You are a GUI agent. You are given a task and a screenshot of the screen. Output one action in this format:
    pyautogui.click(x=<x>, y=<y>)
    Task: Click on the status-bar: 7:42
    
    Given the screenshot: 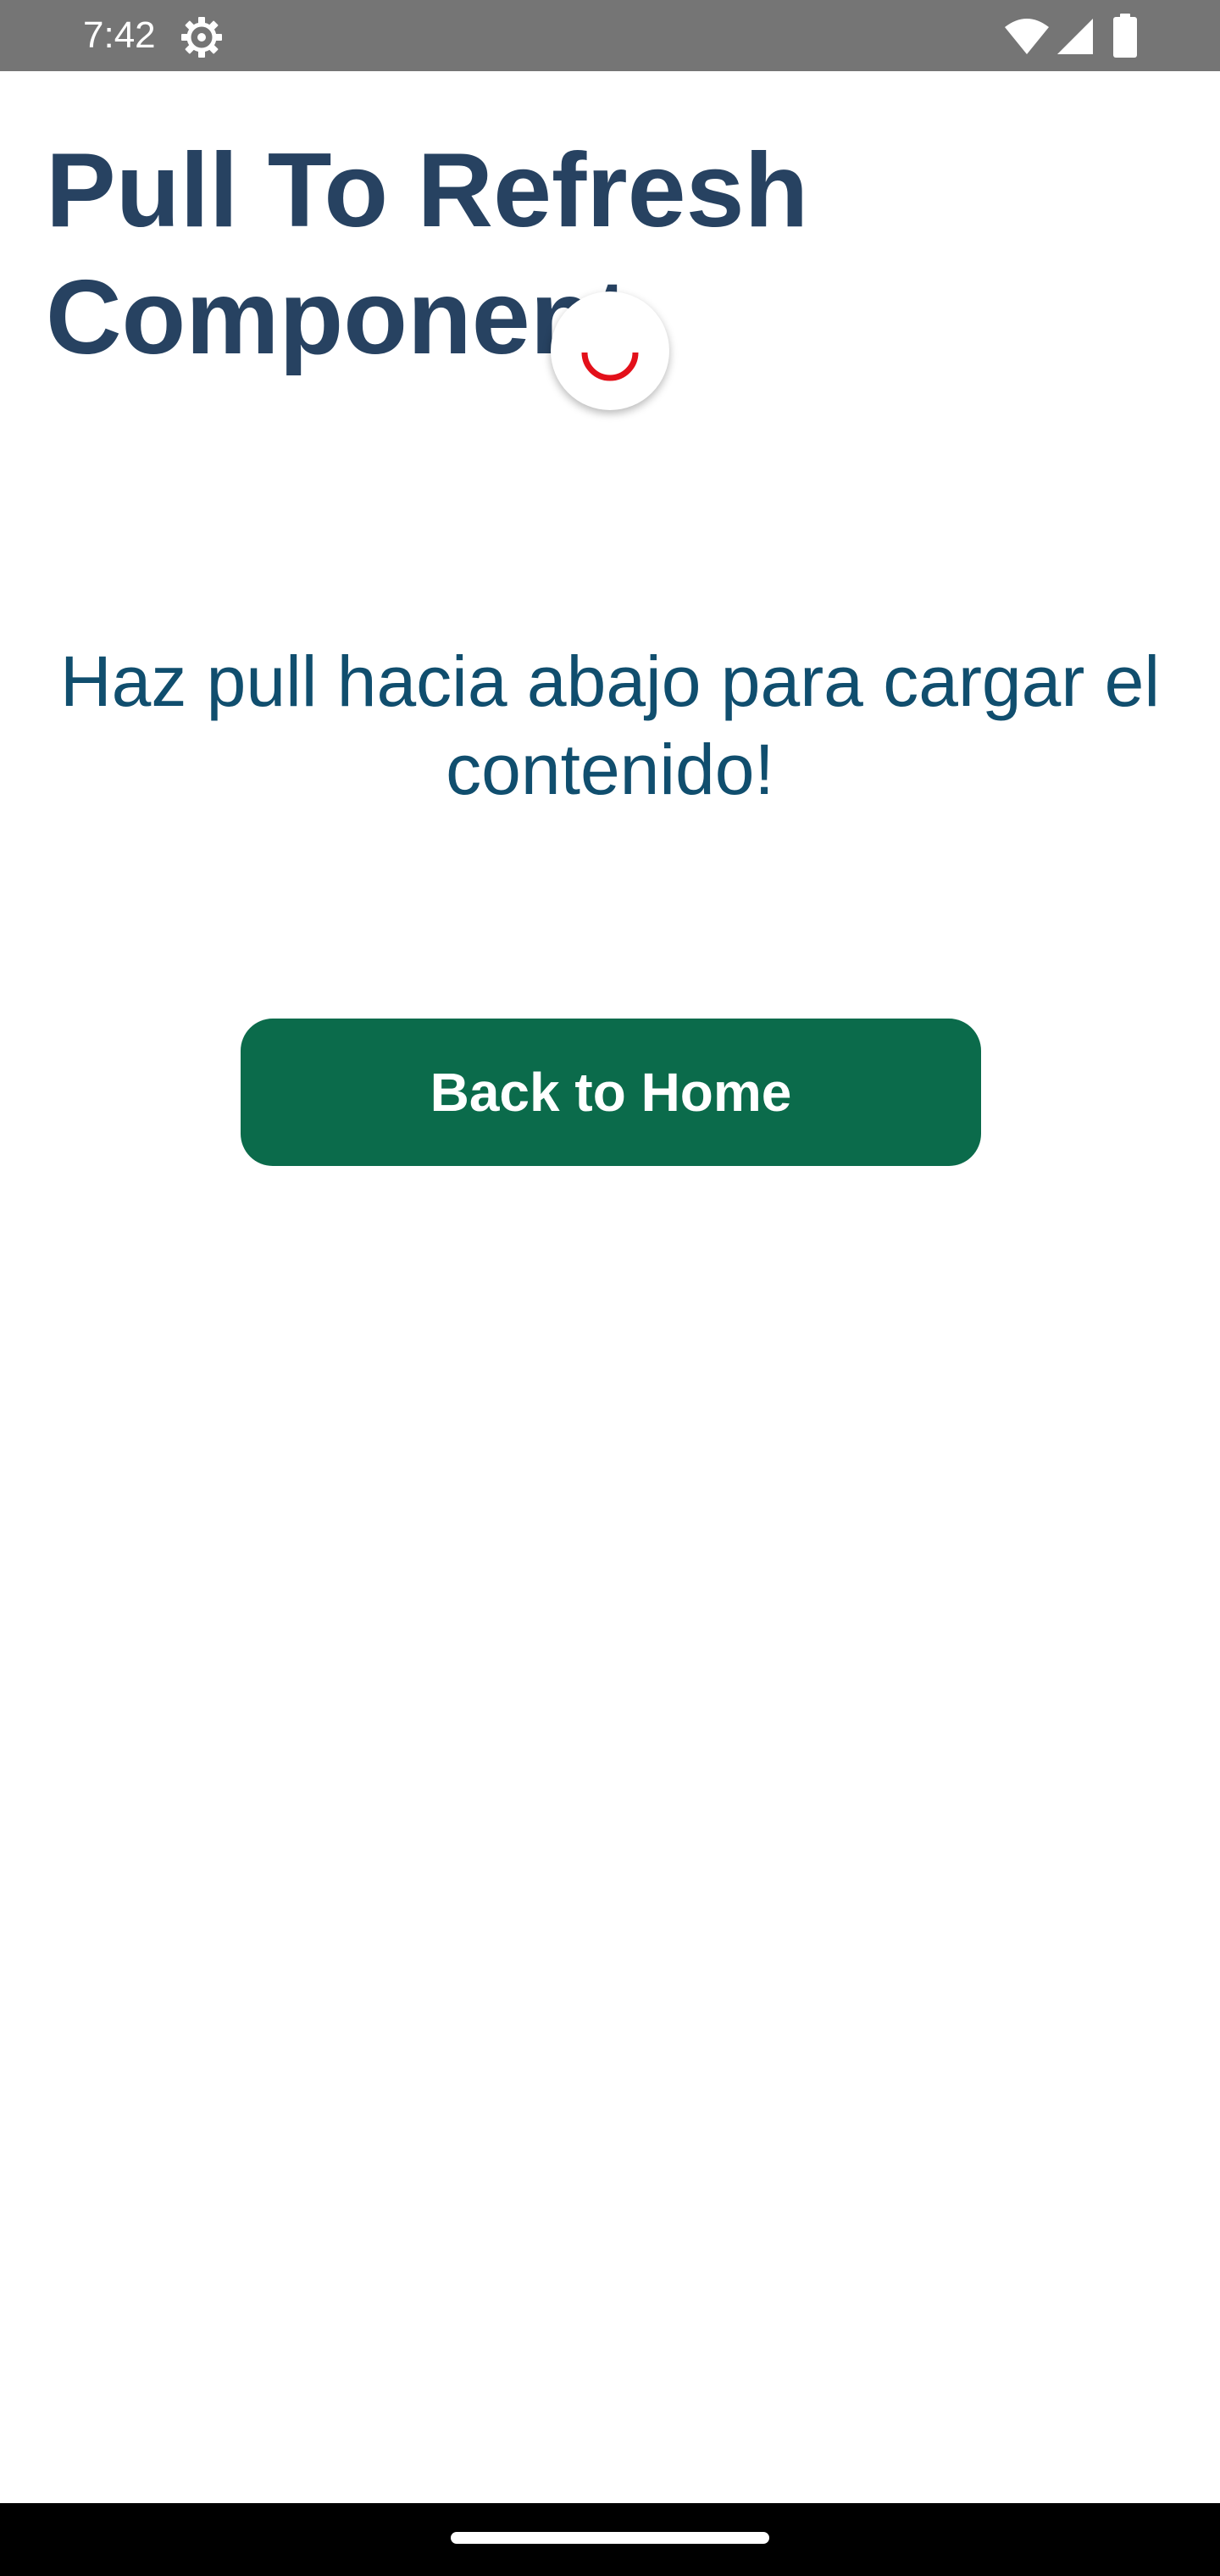 What is the action you would take?
    pyautogui.click(x=610, y=35)
    